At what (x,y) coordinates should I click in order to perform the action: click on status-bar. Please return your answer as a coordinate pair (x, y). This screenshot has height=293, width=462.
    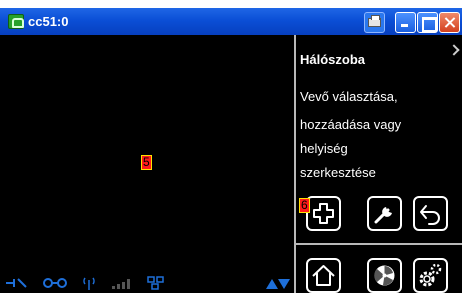
    Looking at the image, I should click on (148, 283).